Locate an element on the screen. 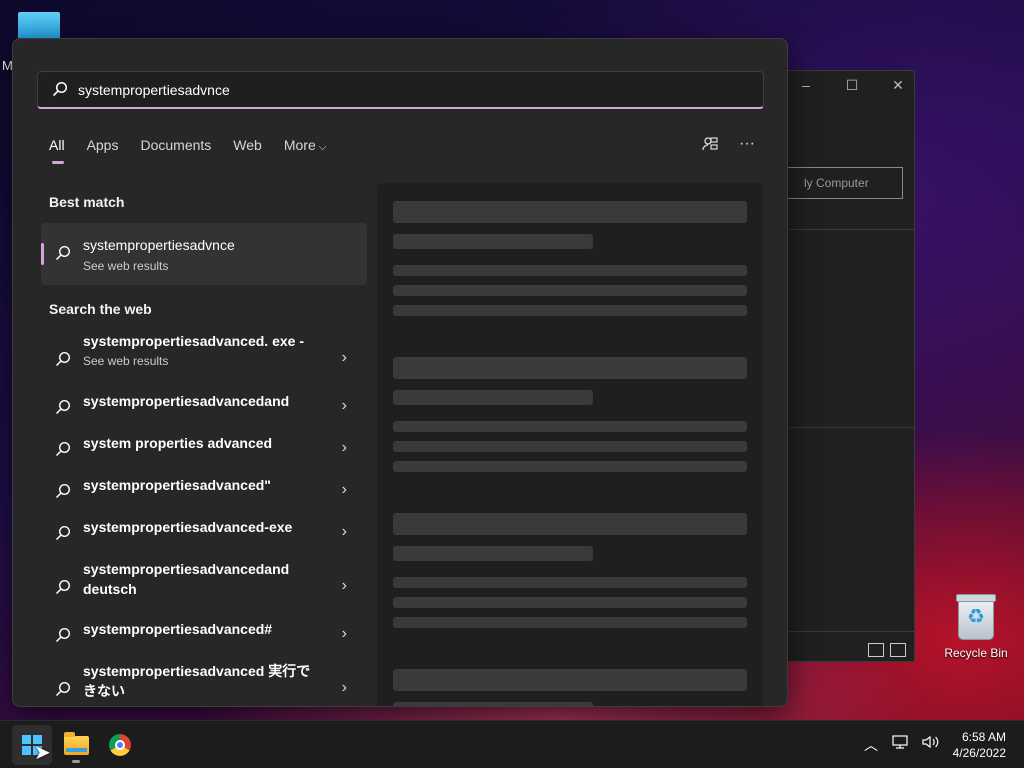 Image resolution: width=1024 pixels, height=768 pixels. tab-documents: Documents is located at coordinates (175, 145).